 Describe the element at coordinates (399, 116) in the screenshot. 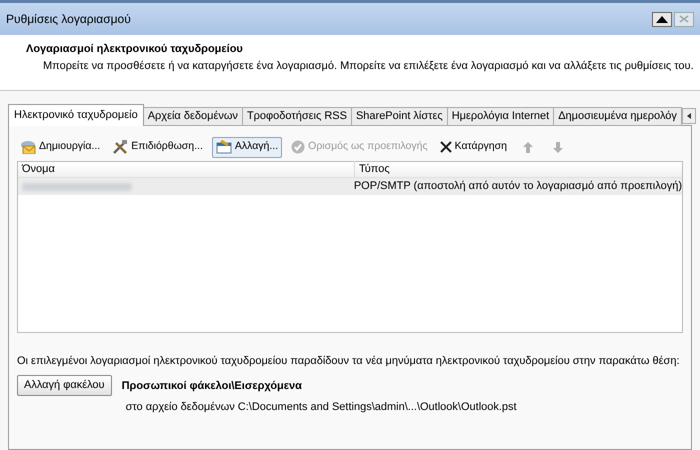

I see `tab: SharePoint λίστες` at that location.